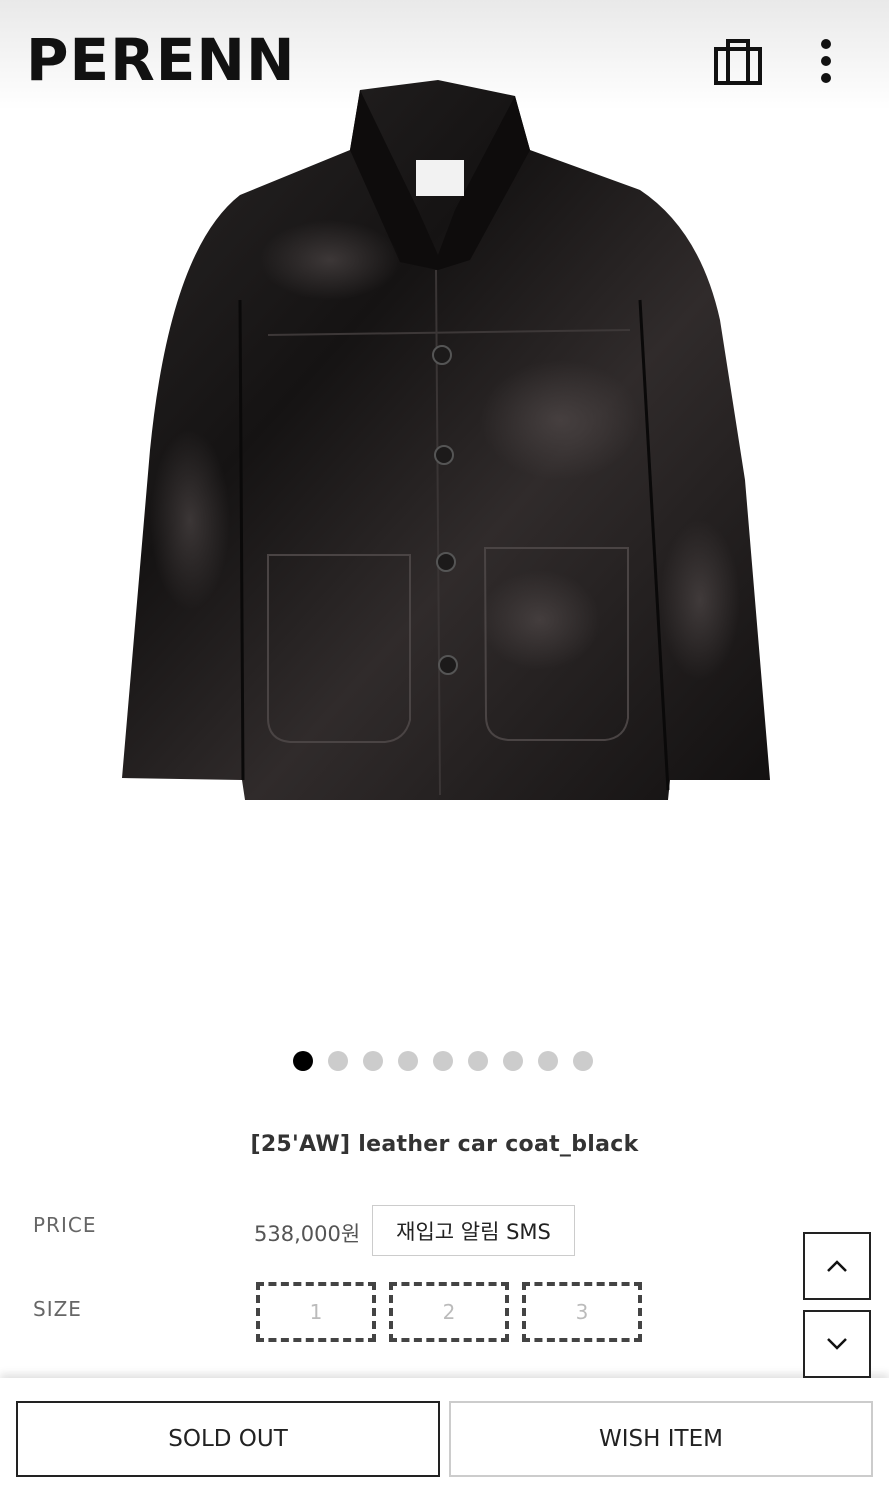 Image resolution: width=889 pixels, height=1500 pixels. What do you see at coordinates (473, 1230) in the screenshot?
I see `restock-sms-button: 재입고 알림 SMS` at bounding box center [473, 1230].